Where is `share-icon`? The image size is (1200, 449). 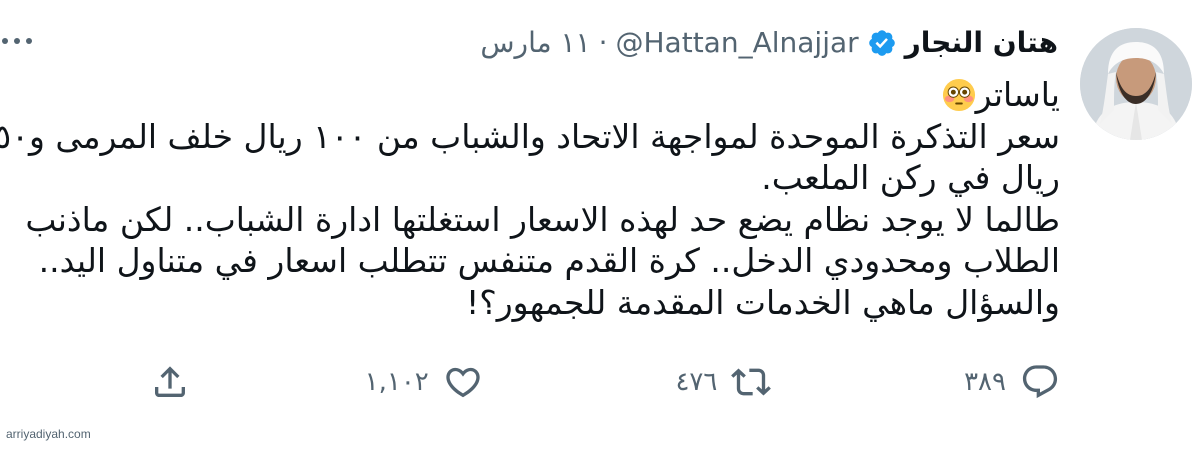
share-icon is located at coordinates (170, 381).